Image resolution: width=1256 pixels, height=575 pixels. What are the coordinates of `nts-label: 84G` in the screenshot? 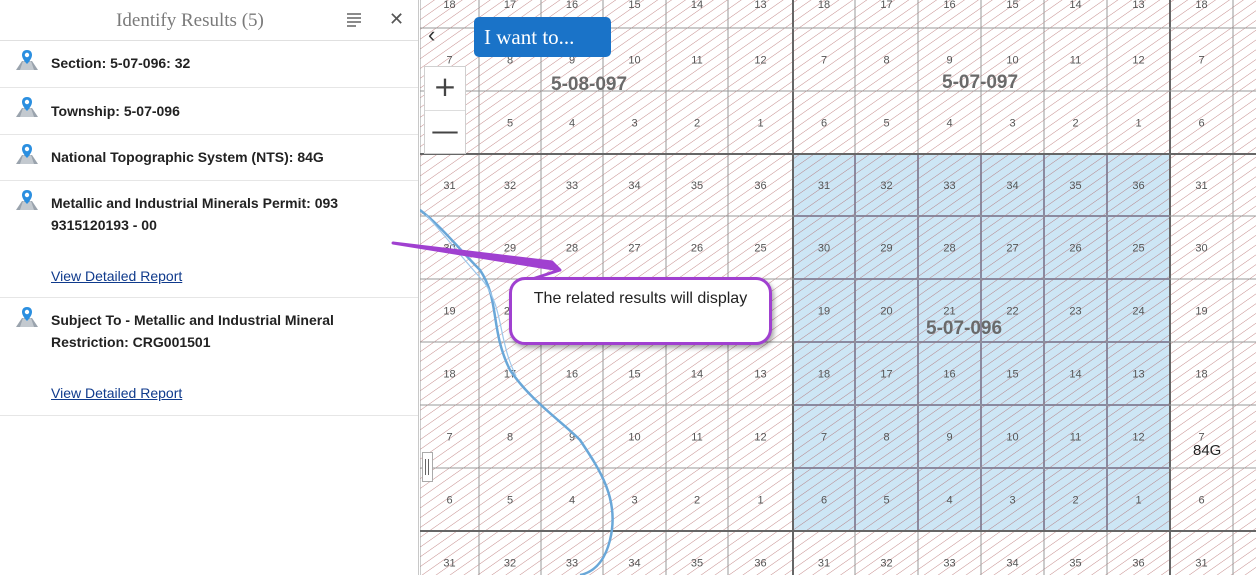 It's located at (1207, 450).